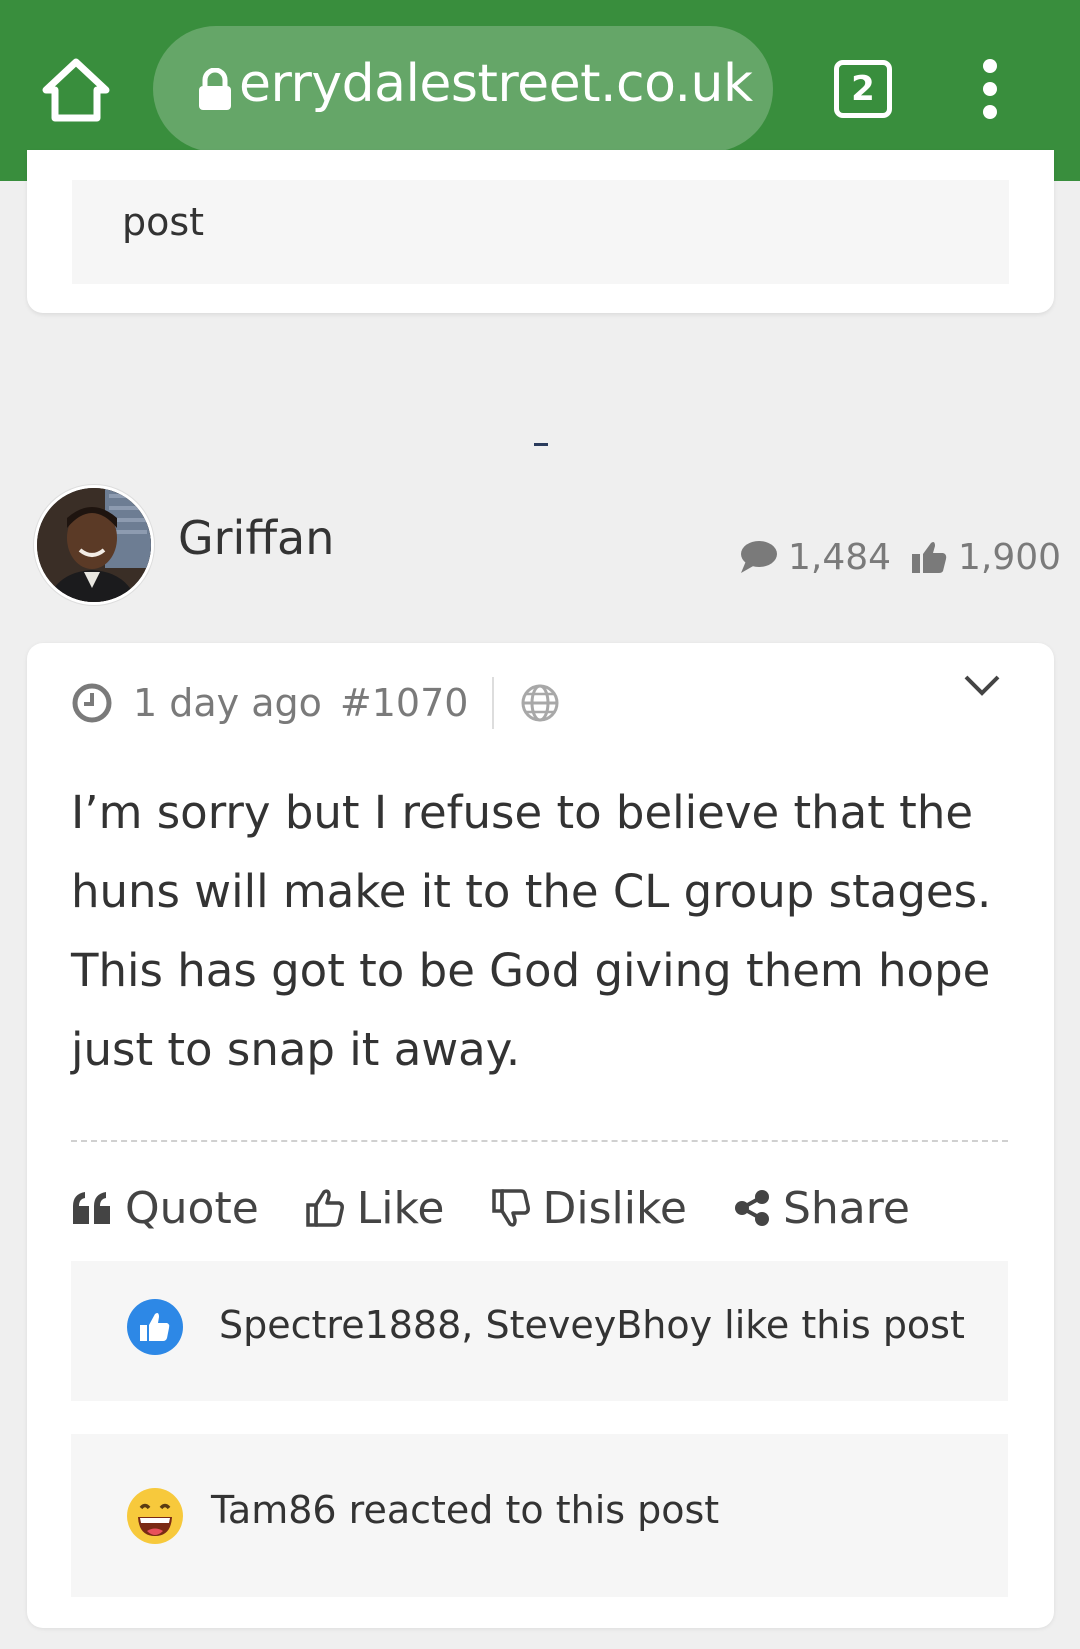 The height and width of the screenshot is (1649, 1080). What do you see at coordinates (592, 1325) in the screenshot?
I see `likes-text: Spectre1888, SteveyBhoy like this post` at bounding box center [592, 1325].